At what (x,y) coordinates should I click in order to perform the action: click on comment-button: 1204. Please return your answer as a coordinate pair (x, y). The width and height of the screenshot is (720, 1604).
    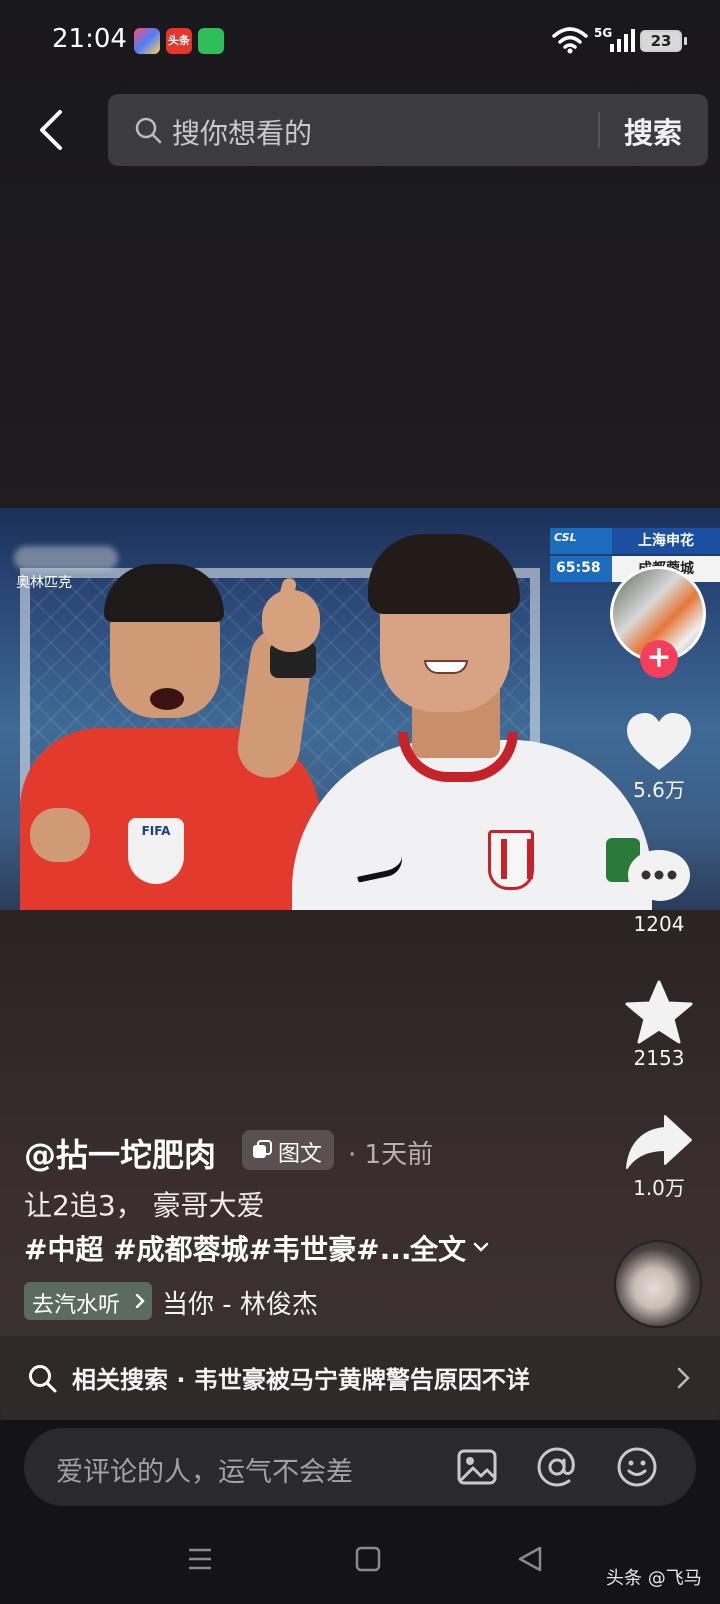
    Looking at the image, I should click on (659, 892).